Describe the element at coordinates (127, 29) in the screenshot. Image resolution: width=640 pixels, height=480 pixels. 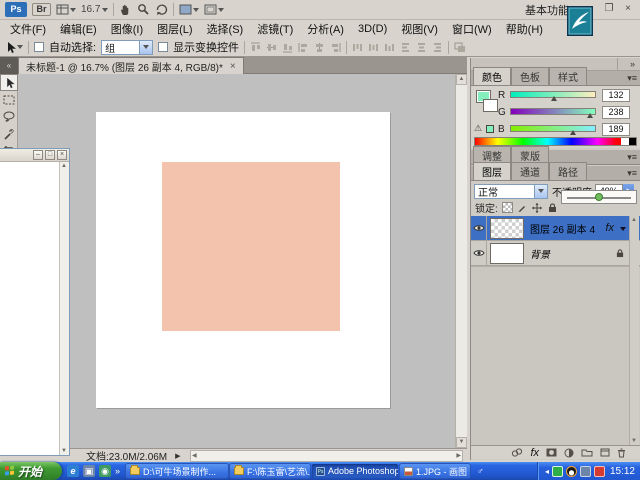
I see `menu-image: 图像(I)` at that location.